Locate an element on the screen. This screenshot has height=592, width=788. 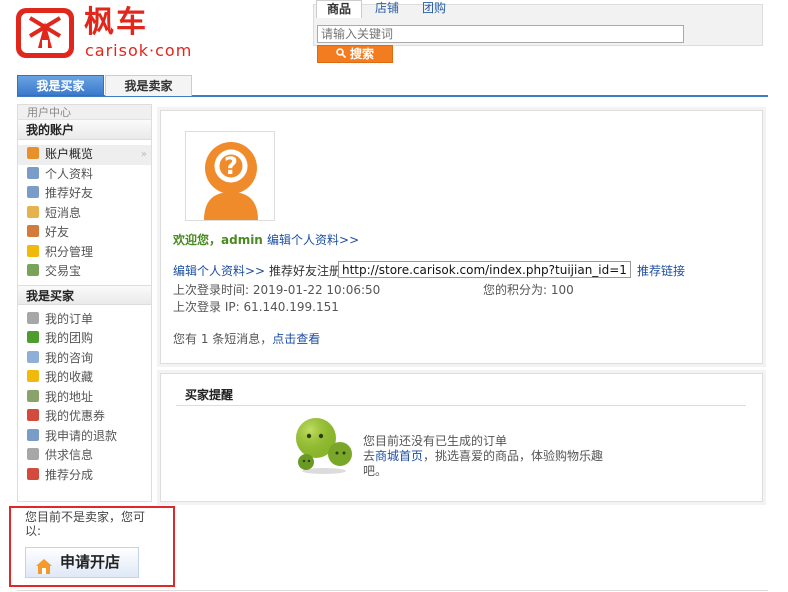
sidebar-item-recommend-friend: 推荐好友 is located at coordinates (84, 194).